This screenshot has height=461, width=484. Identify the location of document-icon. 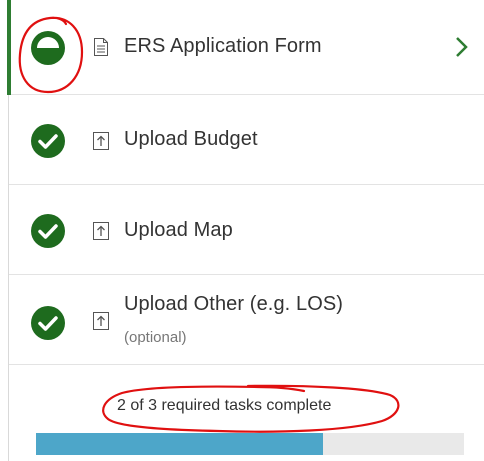
(101, 47).